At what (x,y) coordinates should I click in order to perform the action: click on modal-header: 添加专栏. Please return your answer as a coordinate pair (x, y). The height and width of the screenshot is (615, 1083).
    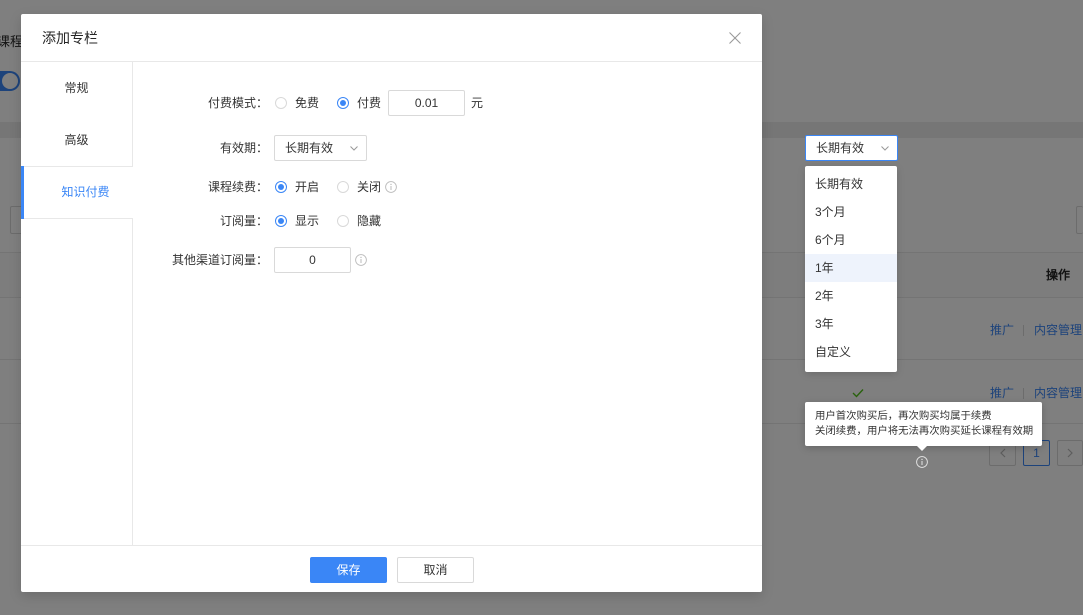
    Looking at the image, I should click on (391, 38).